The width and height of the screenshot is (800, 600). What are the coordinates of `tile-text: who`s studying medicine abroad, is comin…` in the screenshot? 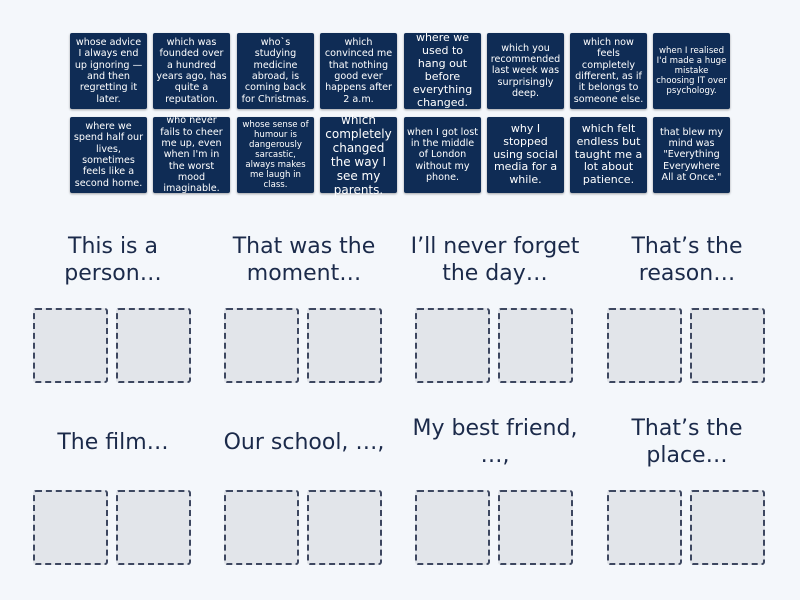 It's located at (275, 71).